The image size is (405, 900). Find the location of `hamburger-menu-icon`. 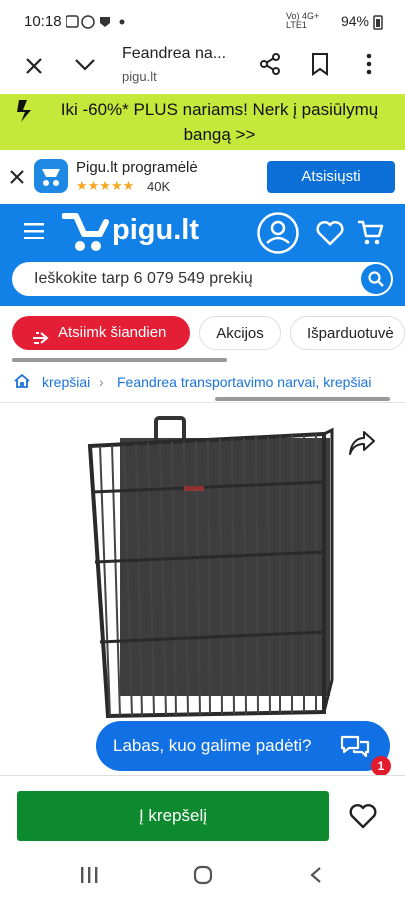

hamburger-menu-icon is located at coordinates (34, 233).